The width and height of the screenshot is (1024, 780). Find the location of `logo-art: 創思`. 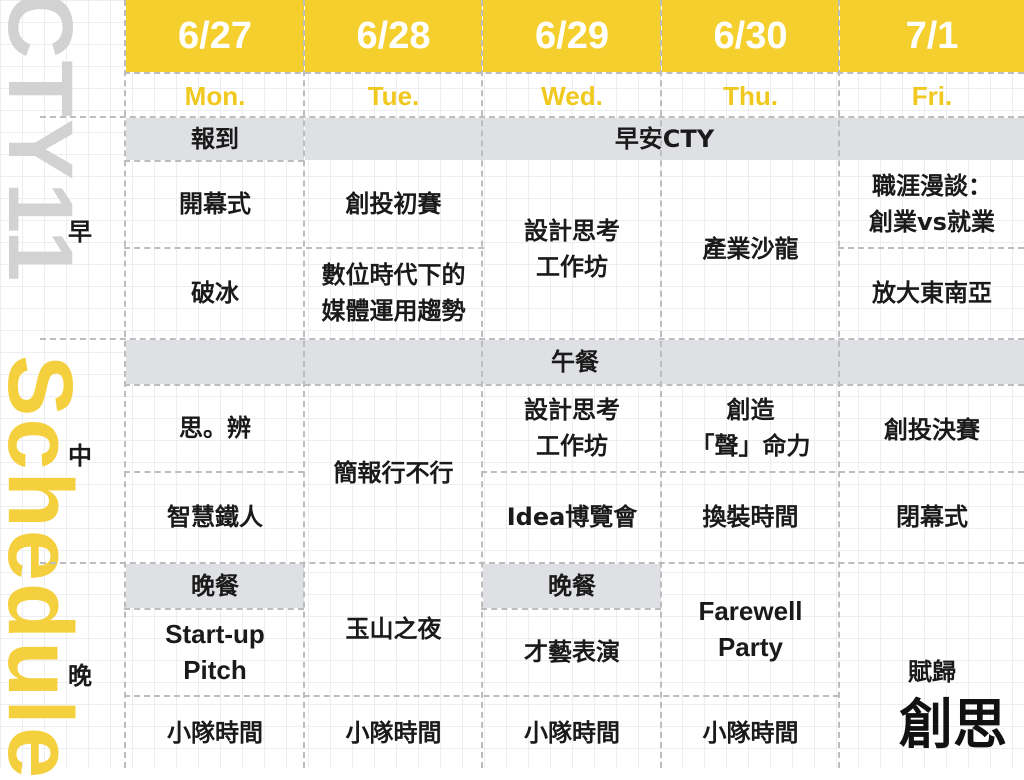

logo-art: 創思 is located at coordinates (953, 724).